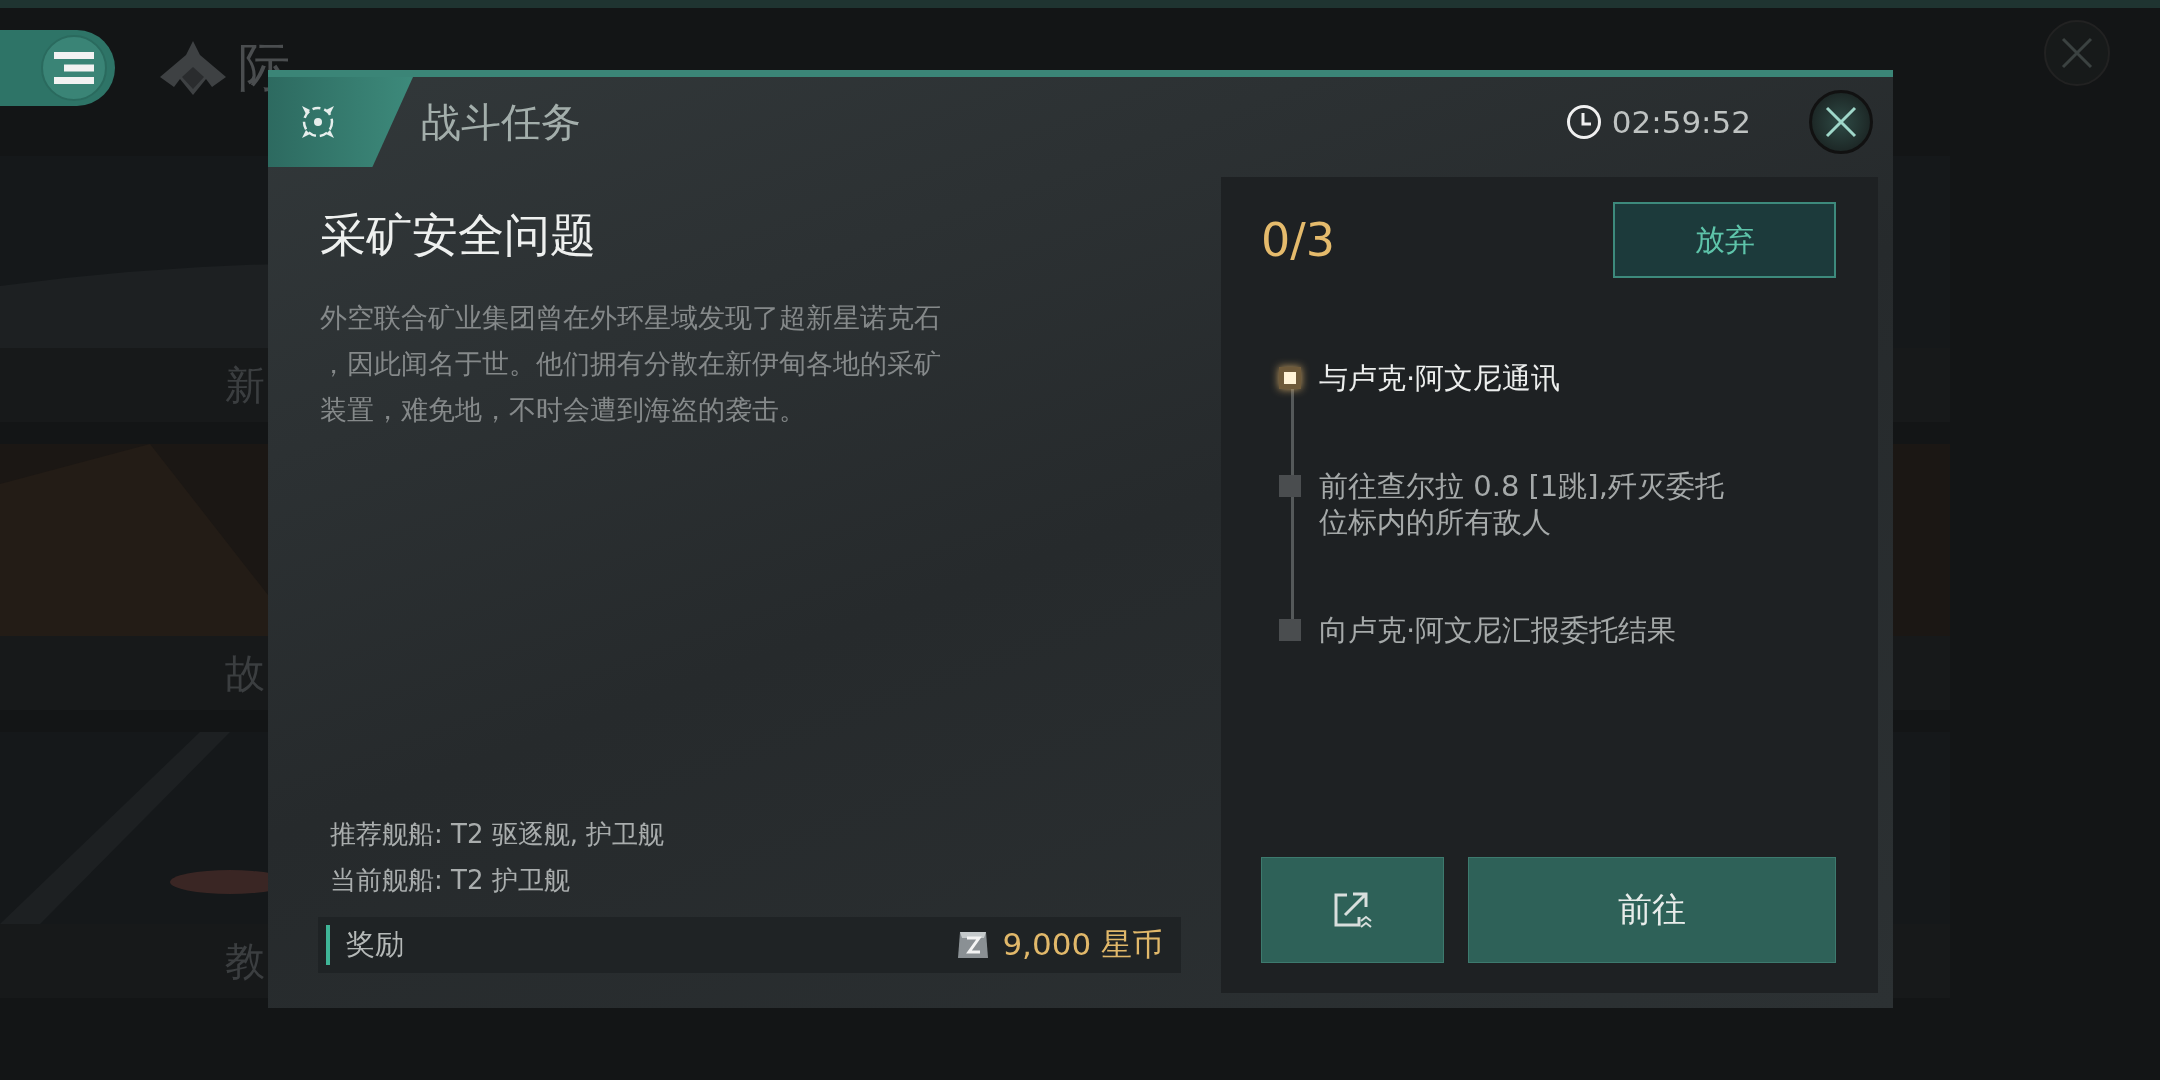 The height and width of the screenshot is (1080, 2160). Describe the element at coordinates (1298, 240) in the screenshot. I see `progress-count: 0/3` at that location.